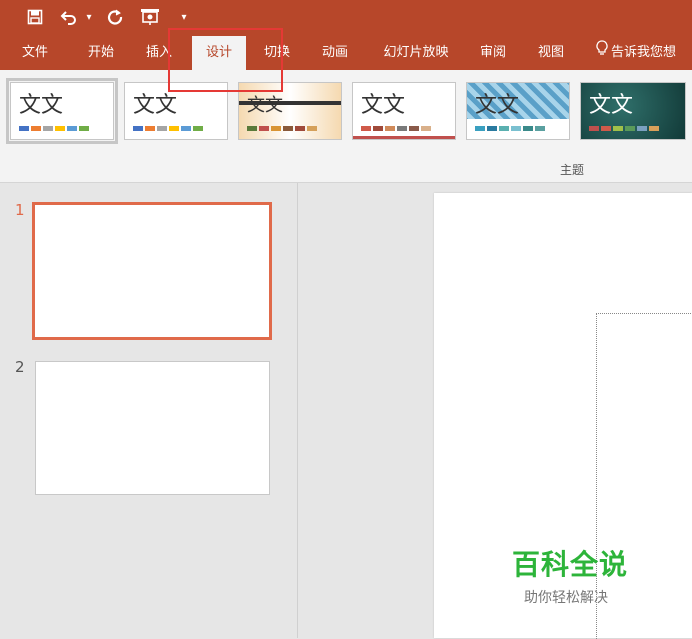 This screenshot has width=692, height=639. I want to click on theme-stripe, so click(404, 137).